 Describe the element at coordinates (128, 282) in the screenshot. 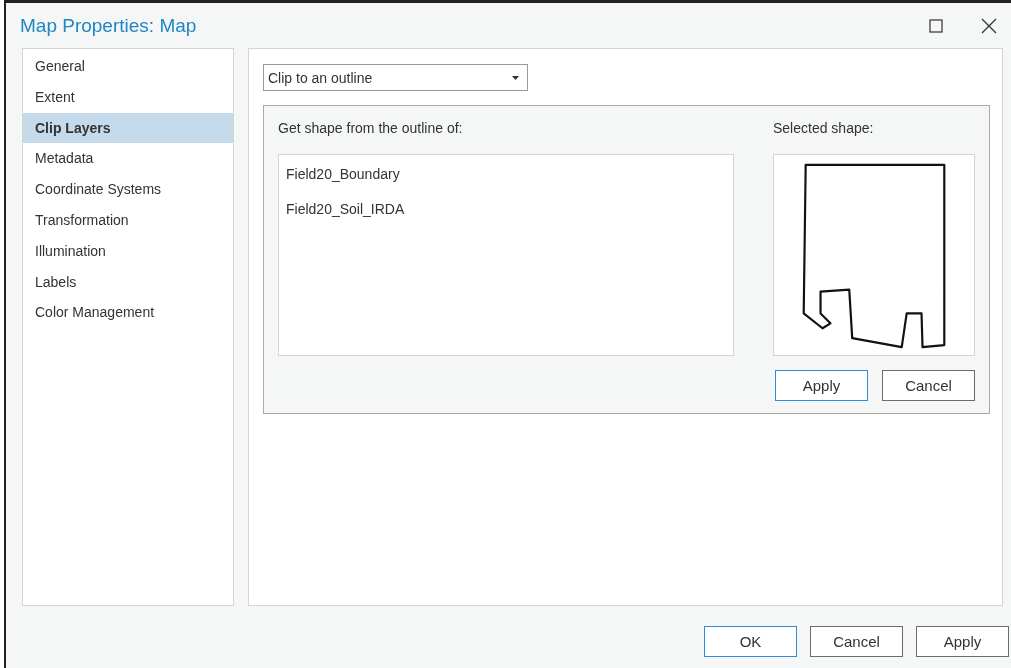

I see `sidebar-item: Labels` at that location.